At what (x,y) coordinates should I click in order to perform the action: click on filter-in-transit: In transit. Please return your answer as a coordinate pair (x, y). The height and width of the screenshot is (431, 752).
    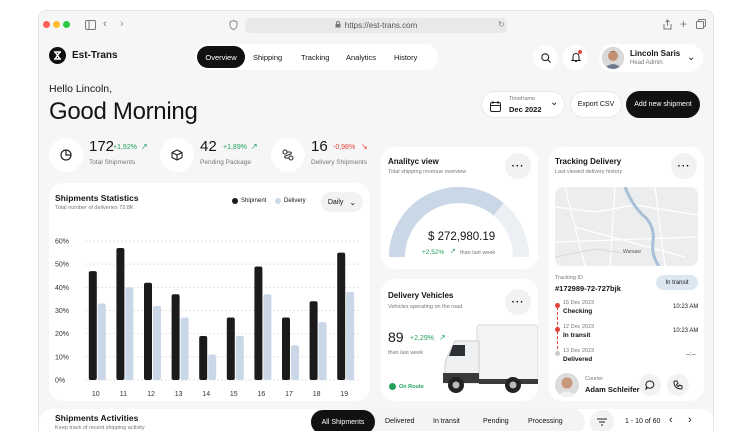
    Looking at the image, I should click on (446, 421).